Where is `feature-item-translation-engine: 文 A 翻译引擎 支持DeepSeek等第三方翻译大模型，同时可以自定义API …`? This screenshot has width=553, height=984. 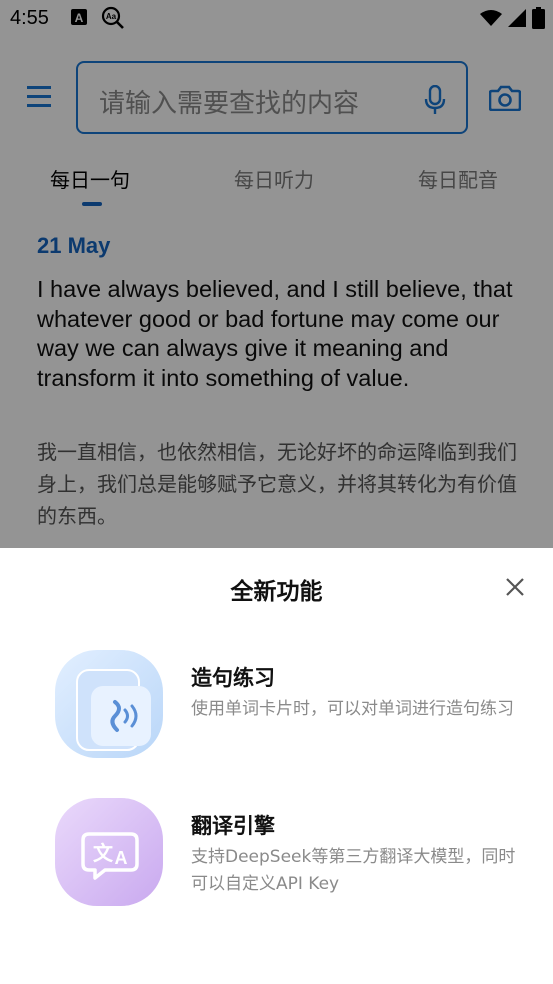
feature-item-translation-engine: 文 A 翻译引擎 支持DeepSeek等第三方翻译大模型，同时可以自定义API … is located at coordinates (276, 853).